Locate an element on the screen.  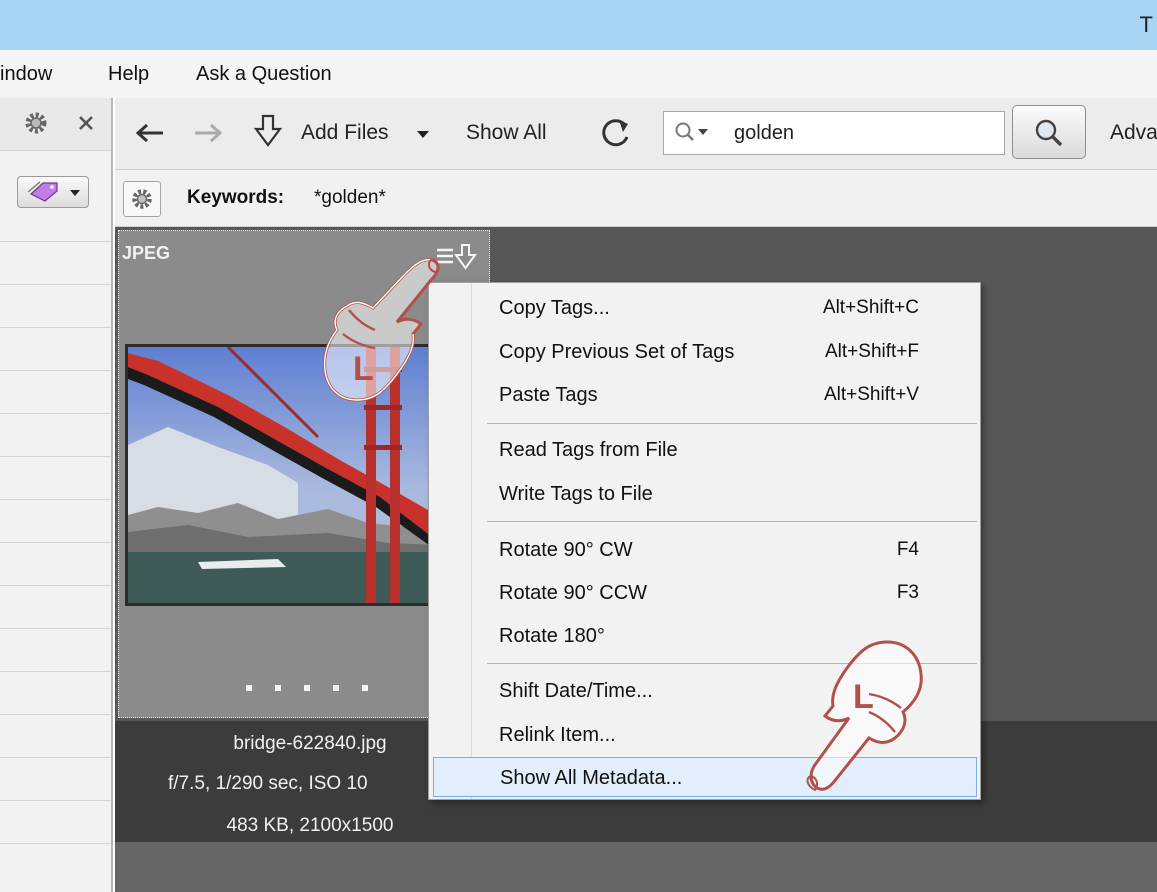
tag-icon is located at coordinates (42, 191).